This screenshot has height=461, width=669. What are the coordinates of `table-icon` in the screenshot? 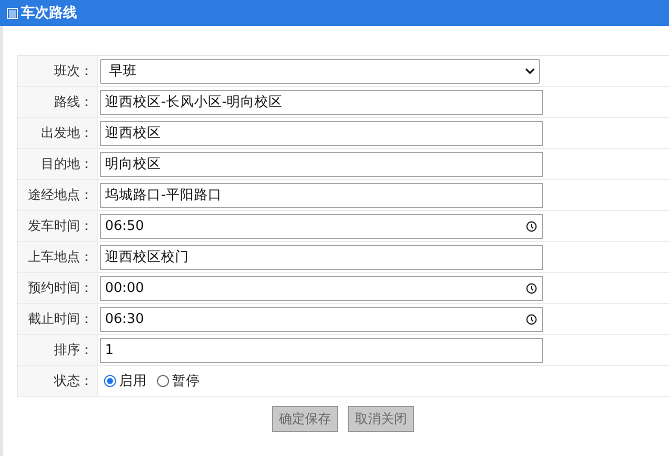 It's located at (12, 13).